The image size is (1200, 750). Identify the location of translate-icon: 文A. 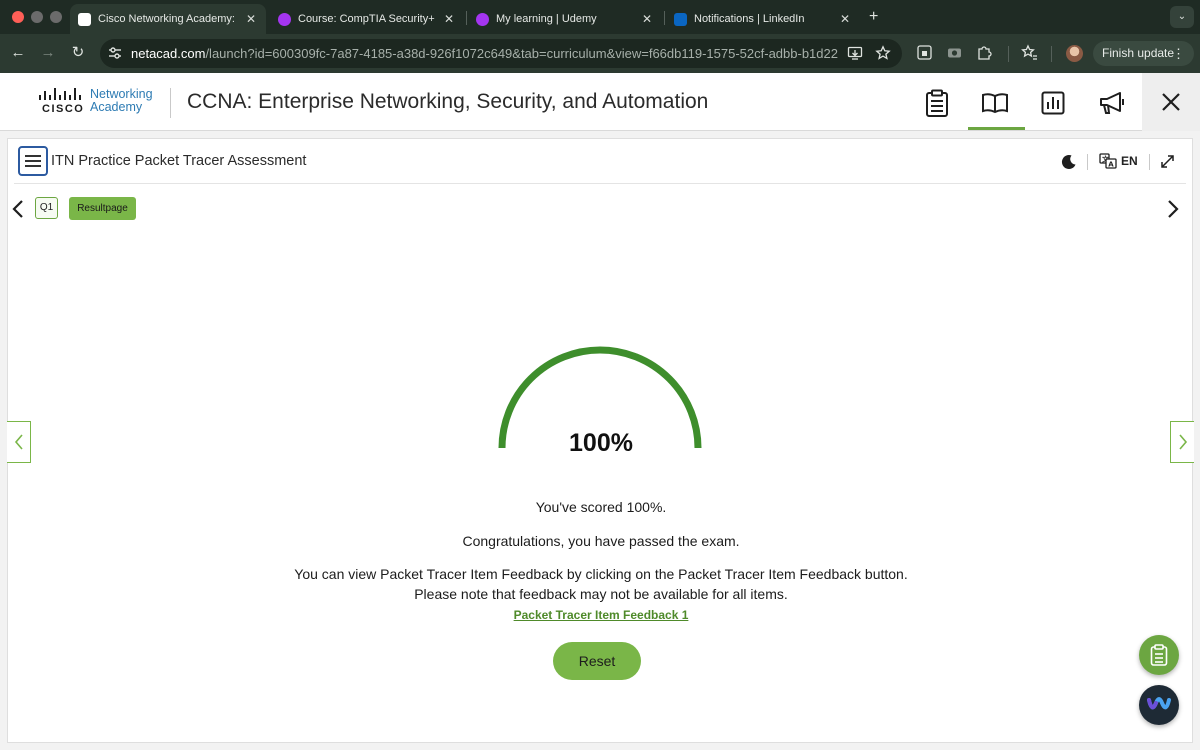
(1108, 161).